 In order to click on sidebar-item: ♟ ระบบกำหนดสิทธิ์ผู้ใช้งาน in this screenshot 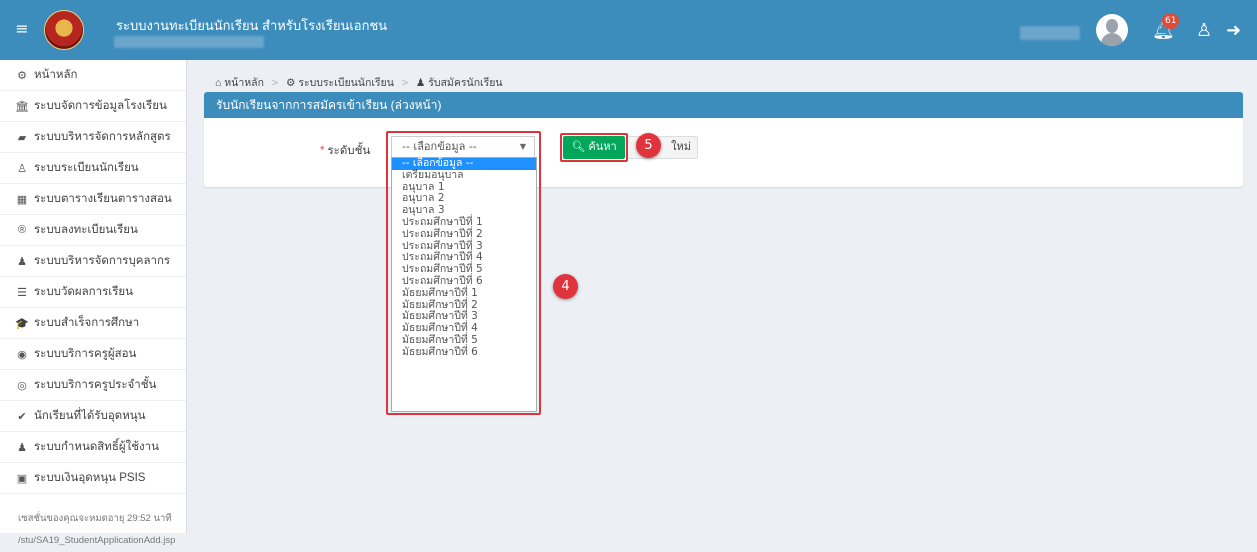, I will do `click(93, 447)`.